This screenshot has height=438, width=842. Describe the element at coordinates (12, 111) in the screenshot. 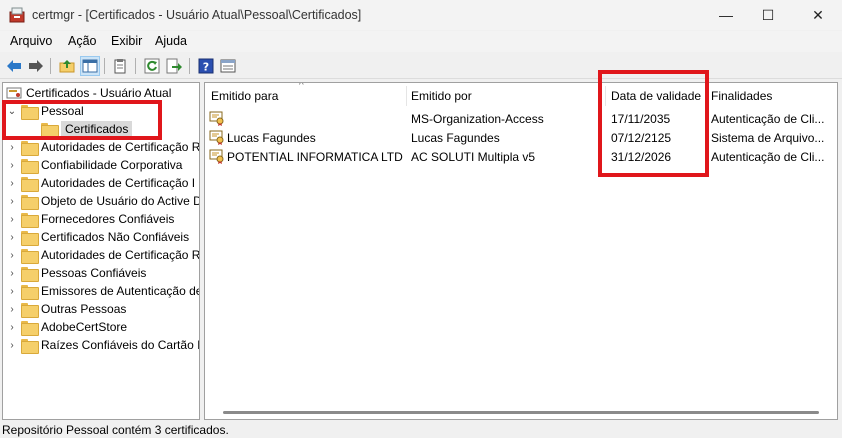

I see `chevron-down-icon: ⌄` at that location.